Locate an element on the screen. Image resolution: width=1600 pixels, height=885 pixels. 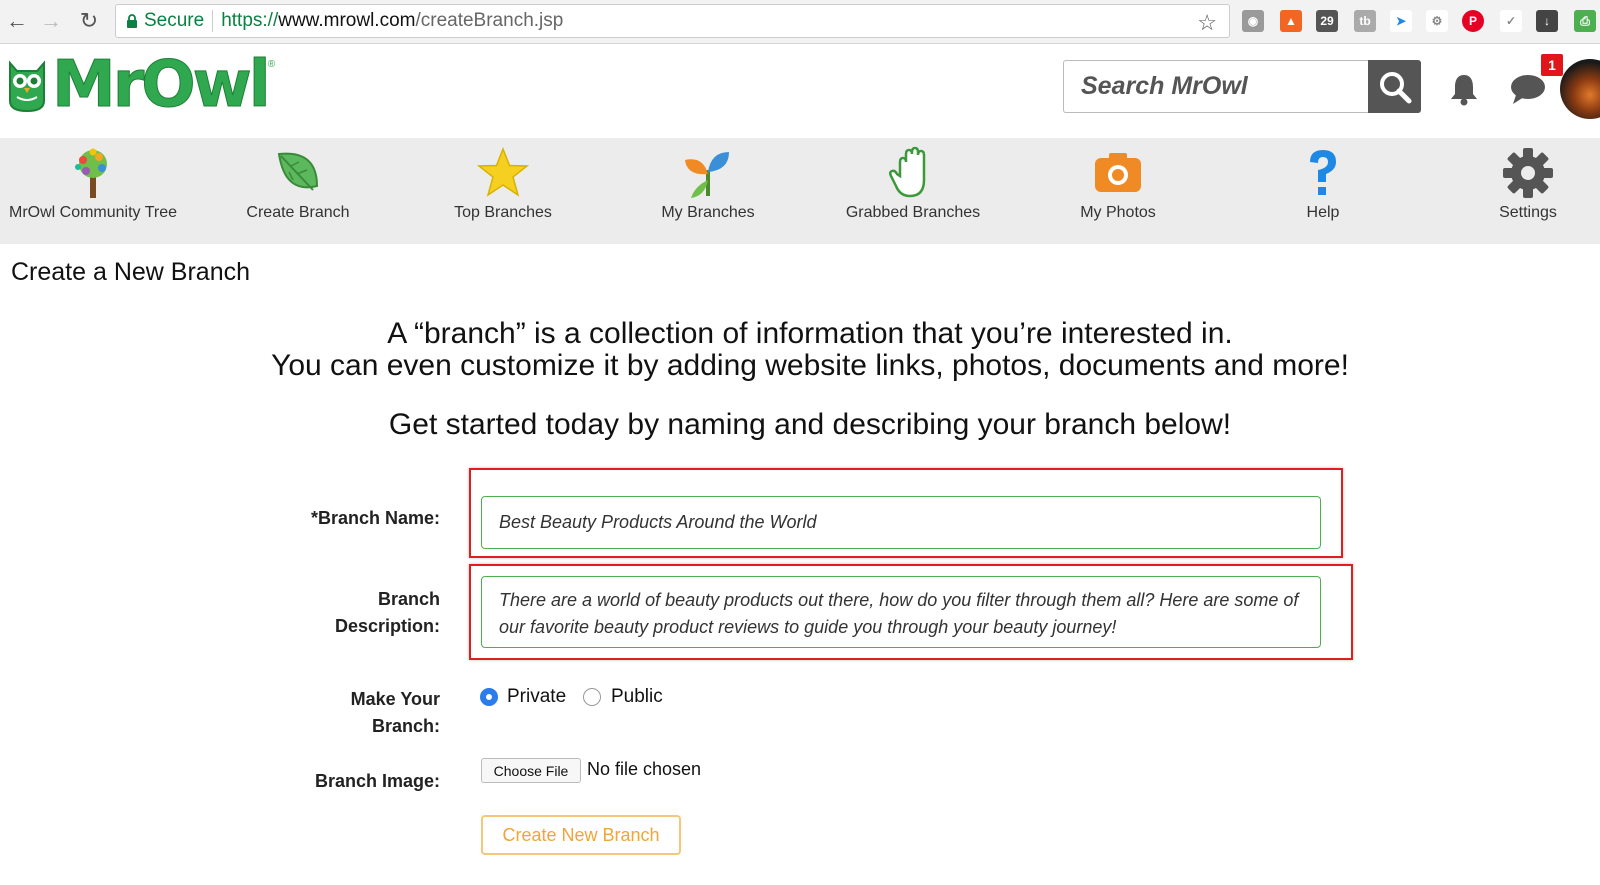
notification-badge: 1 is located at coordinates (1552, 65).